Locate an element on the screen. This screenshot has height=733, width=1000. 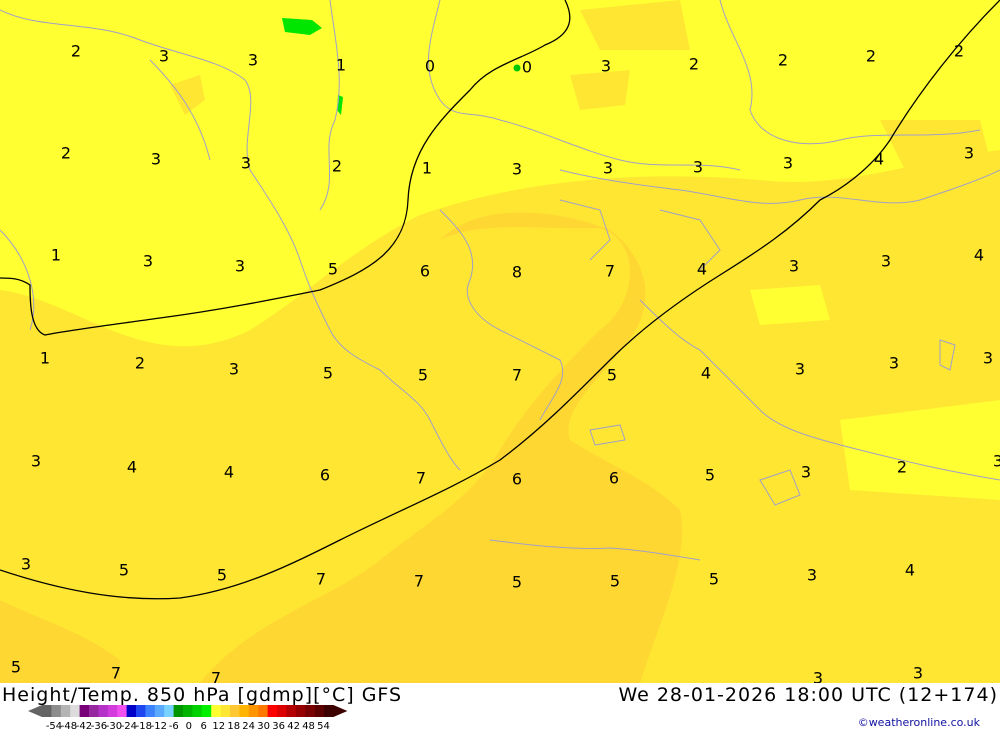
legend-tick-label: 42 is located at coordinates (293, 726).